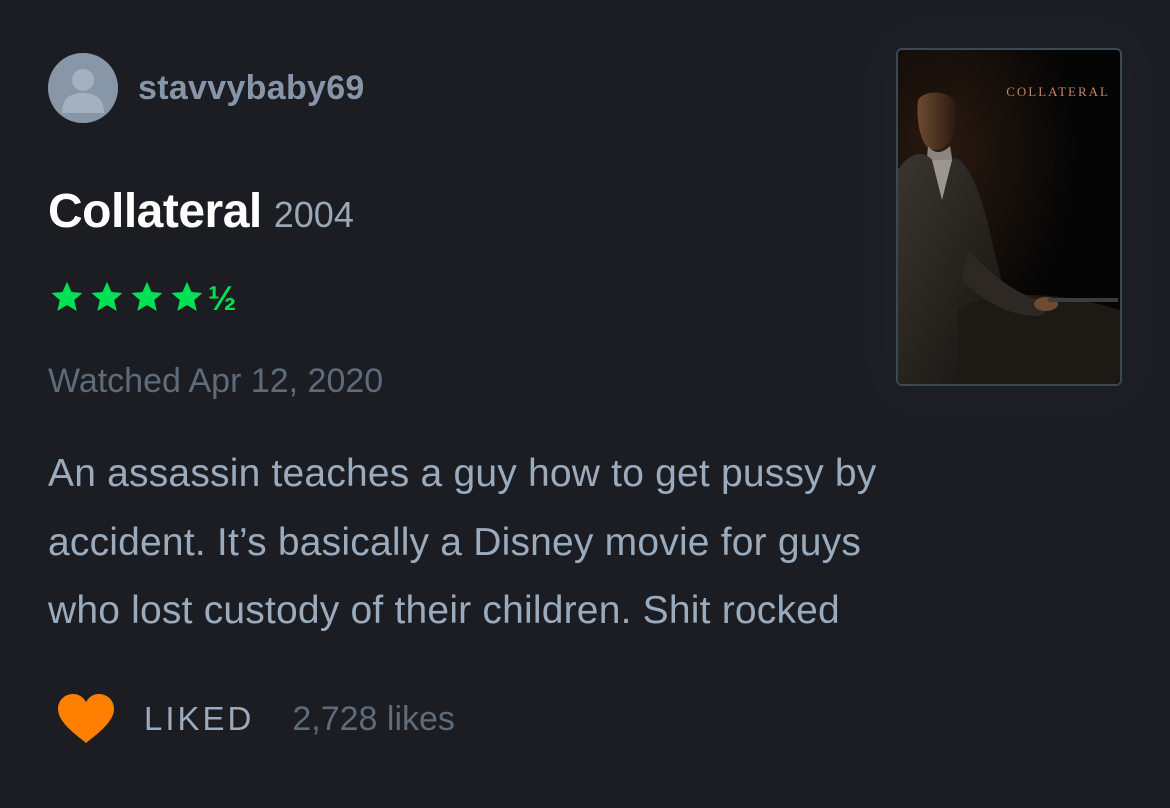 The image size is (1170, 808). I want to click on star-rating: ½, so click(142, 297).